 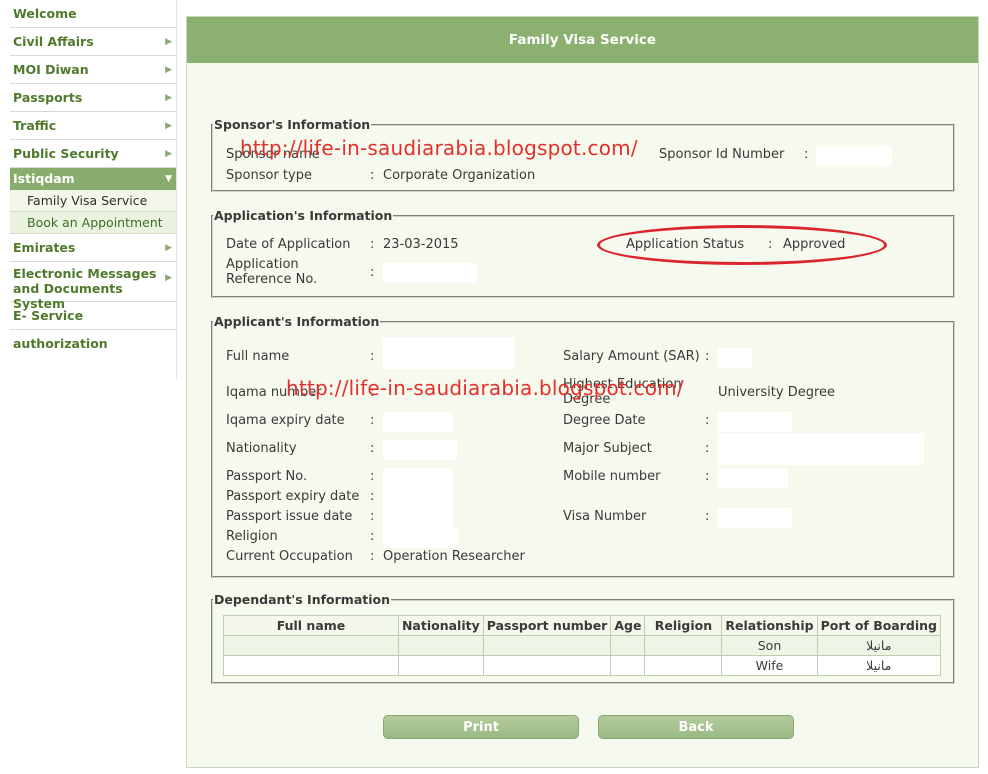 I want to click on sidebar-item-e-service-authorization: E- Service authorization, so click(x=93, y=326).